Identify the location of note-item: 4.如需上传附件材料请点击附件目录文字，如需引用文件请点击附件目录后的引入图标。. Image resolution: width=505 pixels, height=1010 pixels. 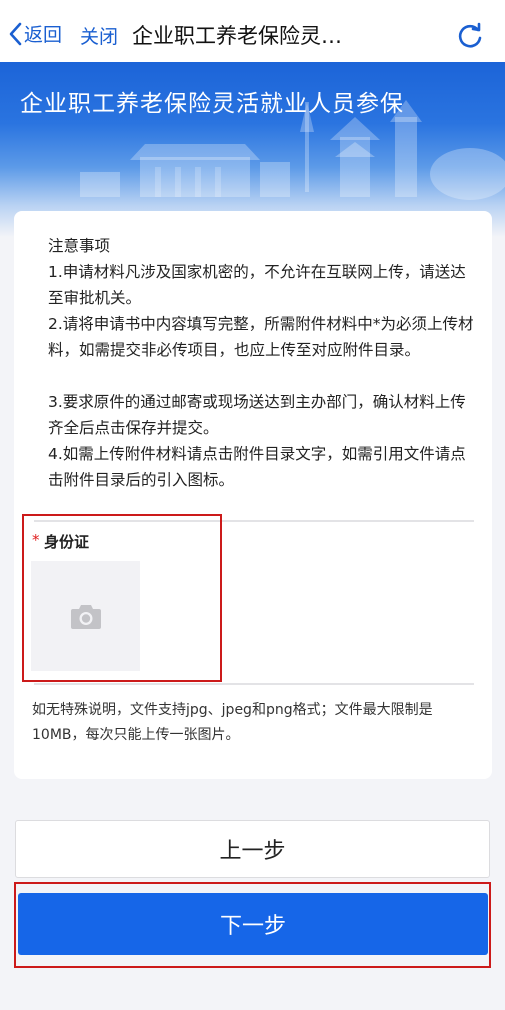
(257, 467).